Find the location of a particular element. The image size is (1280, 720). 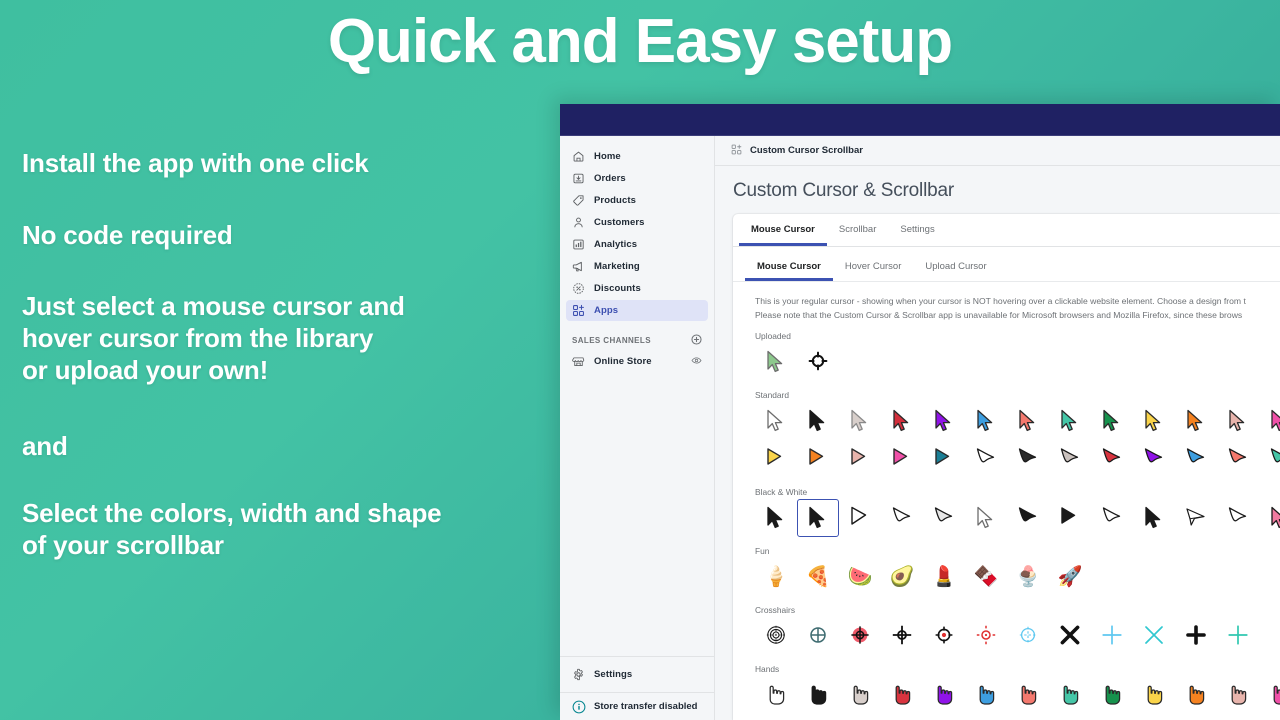

sidebar-item-settings: Settings is located at coordinates (637, 674).